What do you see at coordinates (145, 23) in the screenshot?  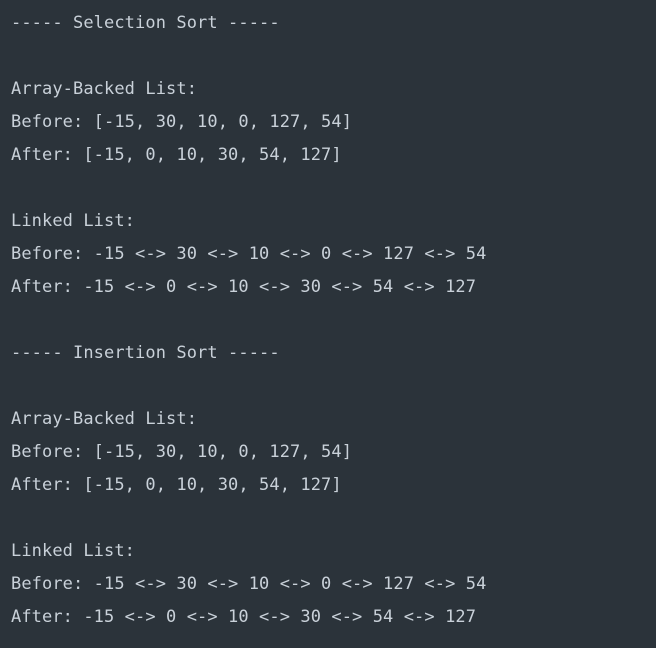 I see `selection-sort-header: ----- Selection Sort -----` at bounding box center [145, 23].